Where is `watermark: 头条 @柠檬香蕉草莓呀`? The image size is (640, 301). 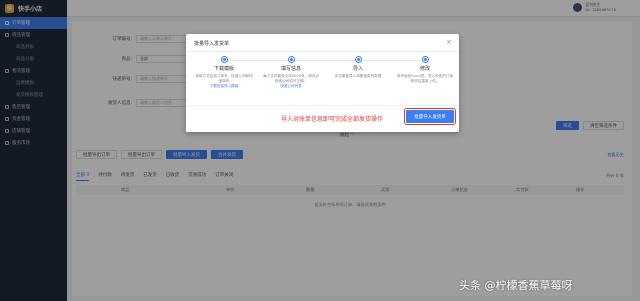 watermark: 头条 @柠檬香蕉草莓呀 is located at coordinates (516, 285).